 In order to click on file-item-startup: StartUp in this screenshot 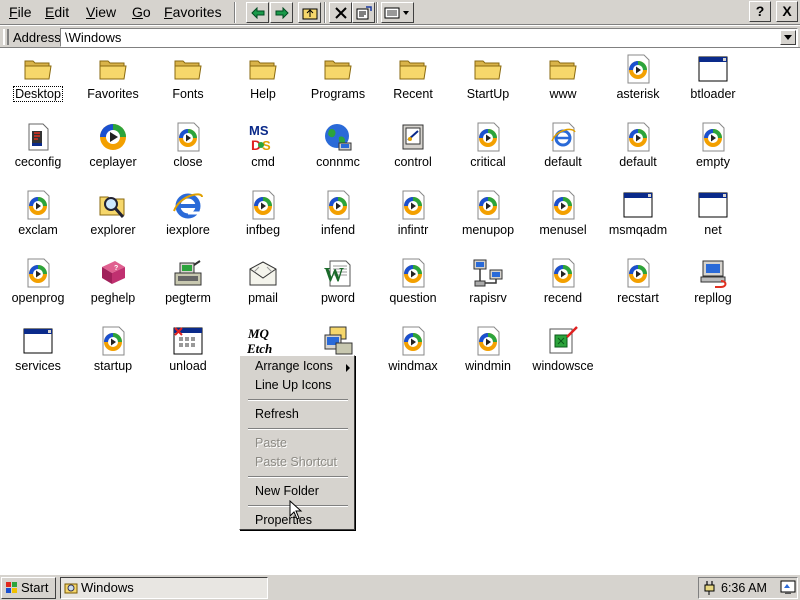, I will do `click(488, 84)`.